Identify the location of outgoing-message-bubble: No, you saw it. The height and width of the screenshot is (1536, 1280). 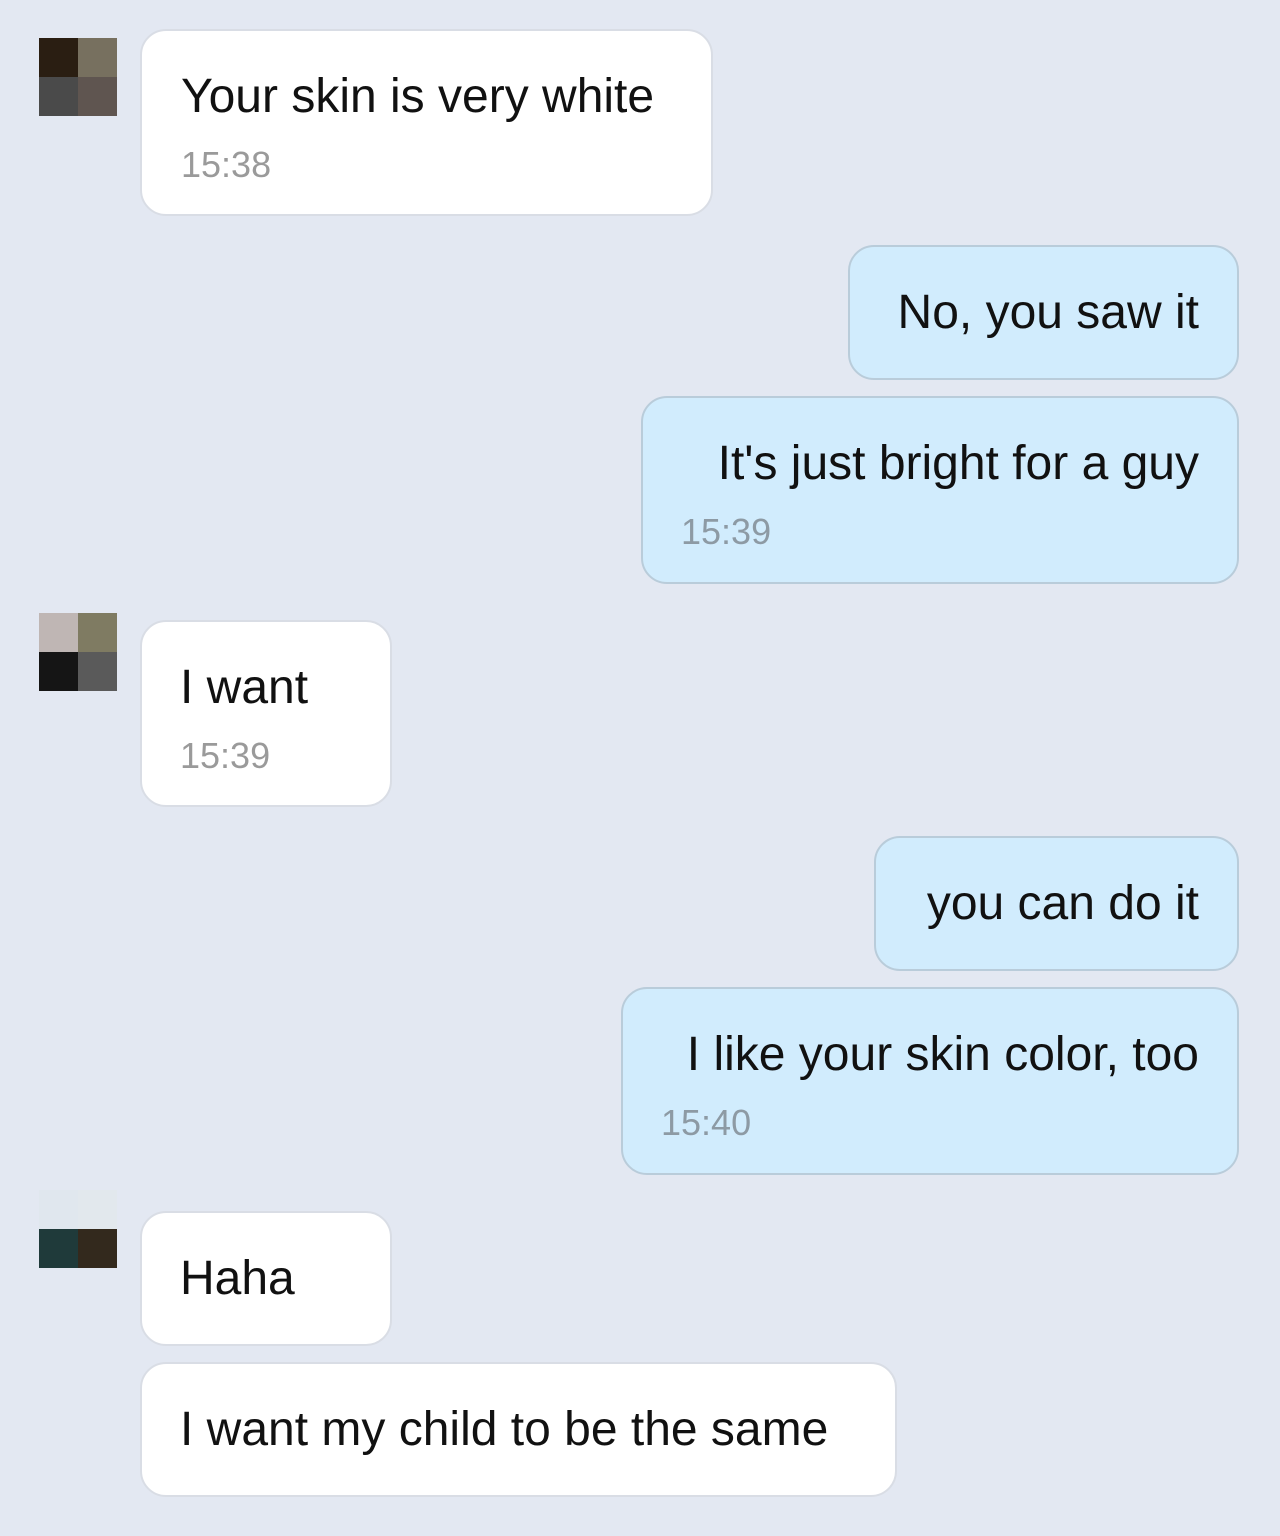
(1043, 312).